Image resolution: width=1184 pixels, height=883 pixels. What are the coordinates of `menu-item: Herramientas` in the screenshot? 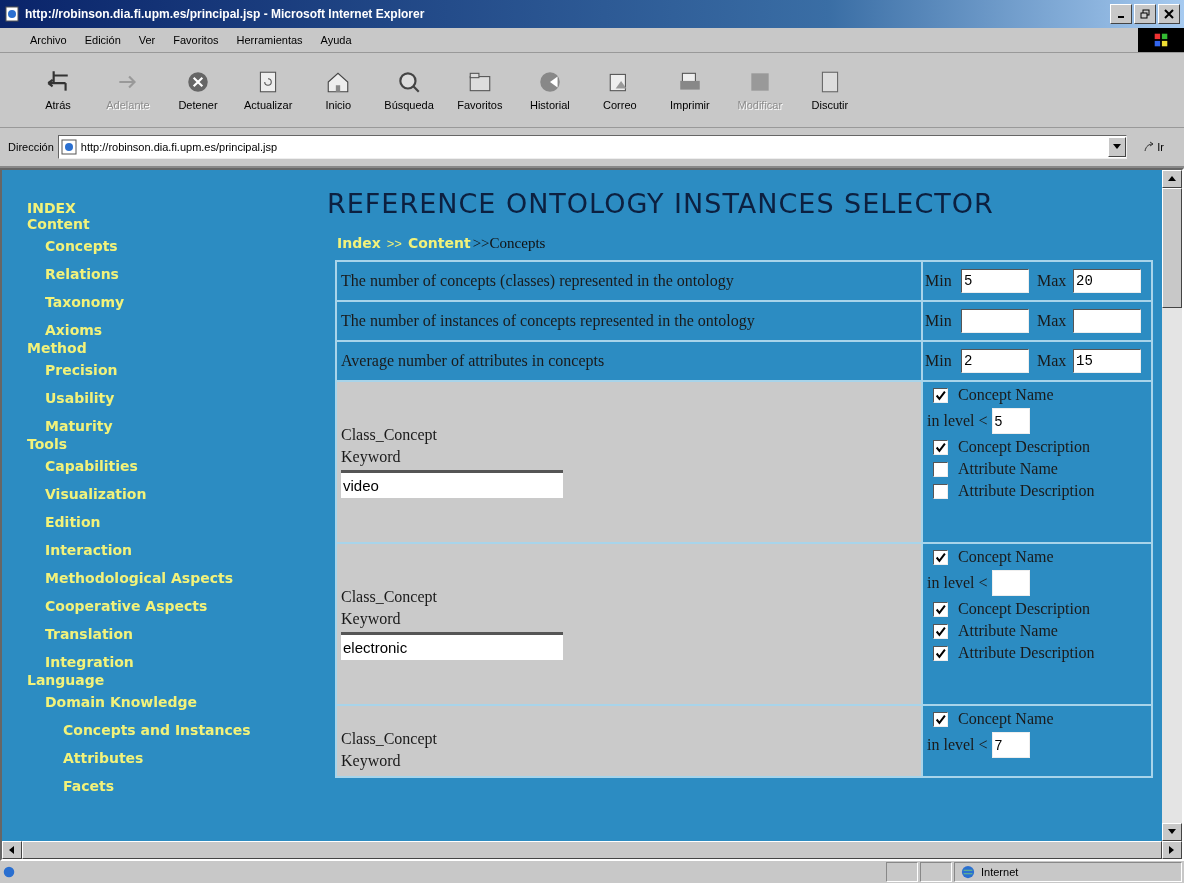 It's located at (269, 40).